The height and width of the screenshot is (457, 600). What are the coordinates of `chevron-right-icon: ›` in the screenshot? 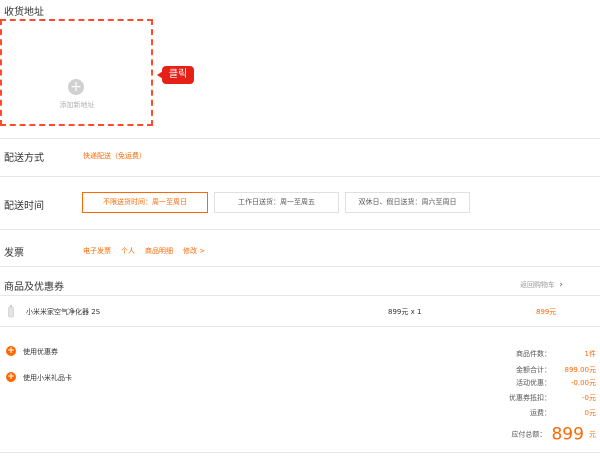 It's located at (561, 285).